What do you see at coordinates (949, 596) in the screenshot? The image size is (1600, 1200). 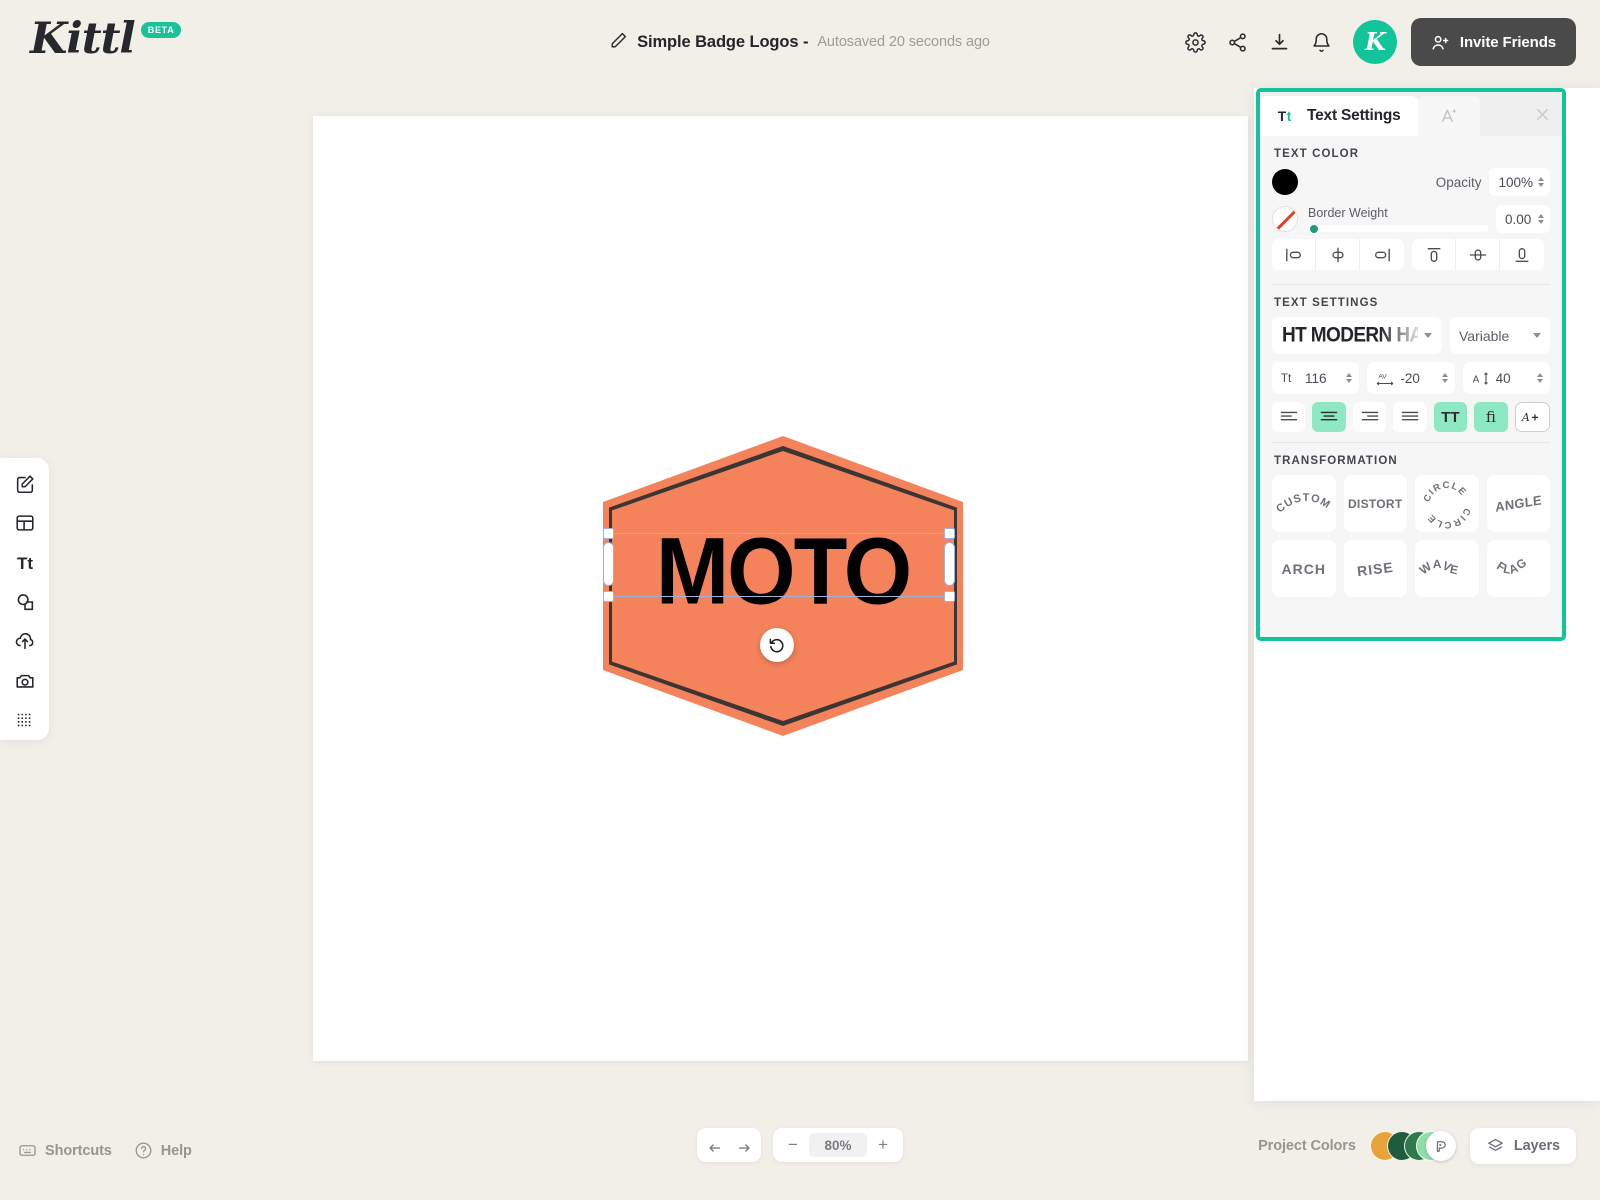 I see `resize-handle-bottom-right` at bounding box center [949, 596].